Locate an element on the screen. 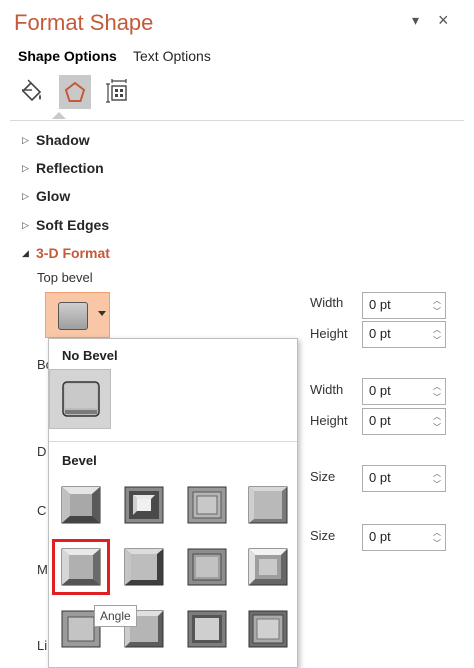  bevel-circle-icon is located at coordinates (81, 505).